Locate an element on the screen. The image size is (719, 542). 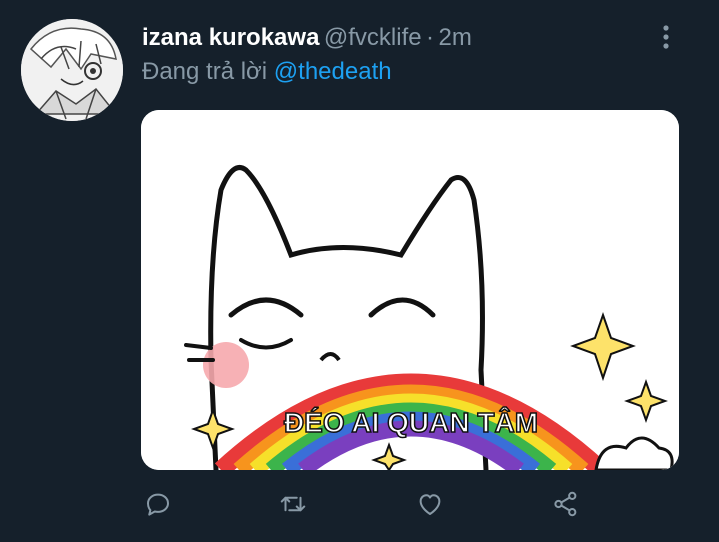
more-options-button is located at coordinates (666, 37).